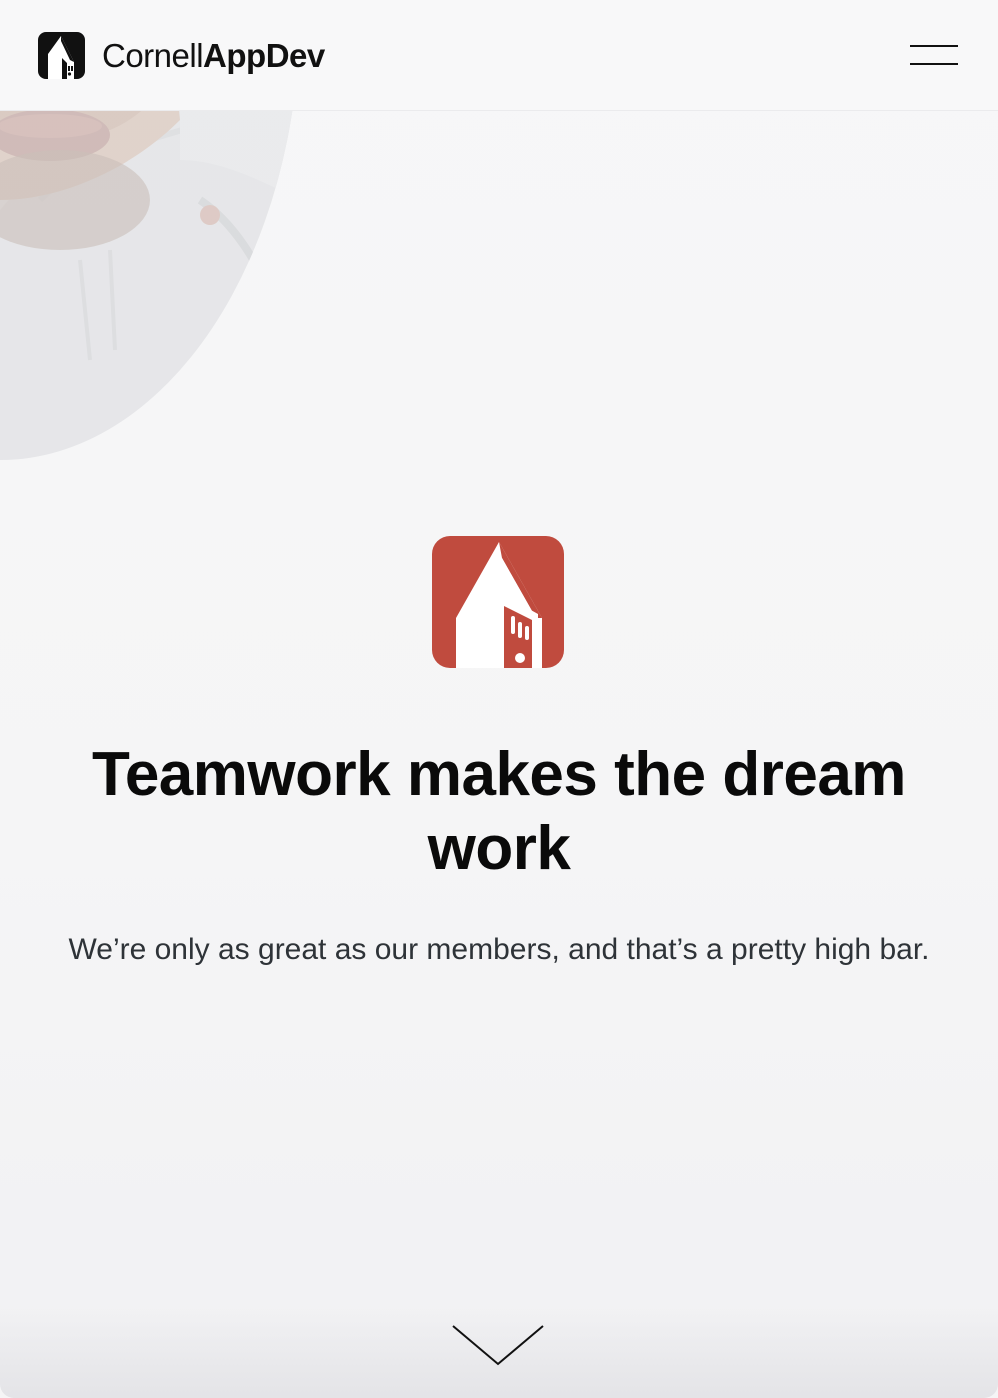 The width and height of the screenshot is (998, 1398). Describe the element at coordinates (264, 55) in the screenshot. I see `brand-text-bold: AppDev` at that location.